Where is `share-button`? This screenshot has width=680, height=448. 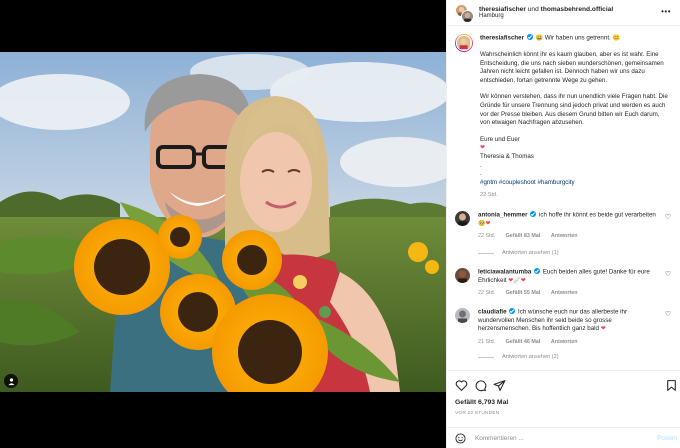 share-button is located at coordinates (499, 385).